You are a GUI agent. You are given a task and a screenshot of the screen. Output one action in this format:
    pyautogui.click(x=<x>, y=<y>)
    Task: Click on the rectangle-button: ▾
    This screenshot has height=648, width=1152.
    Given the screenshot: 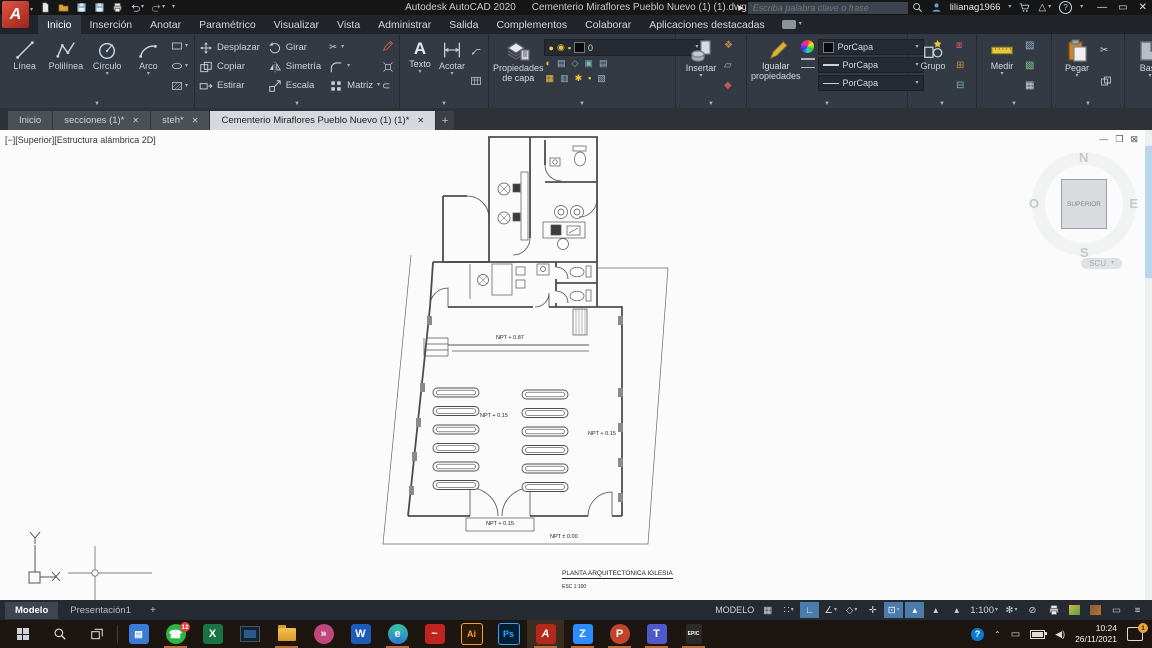 What is the action you would take?
    pyautogui.click(x=179, y=46)
    